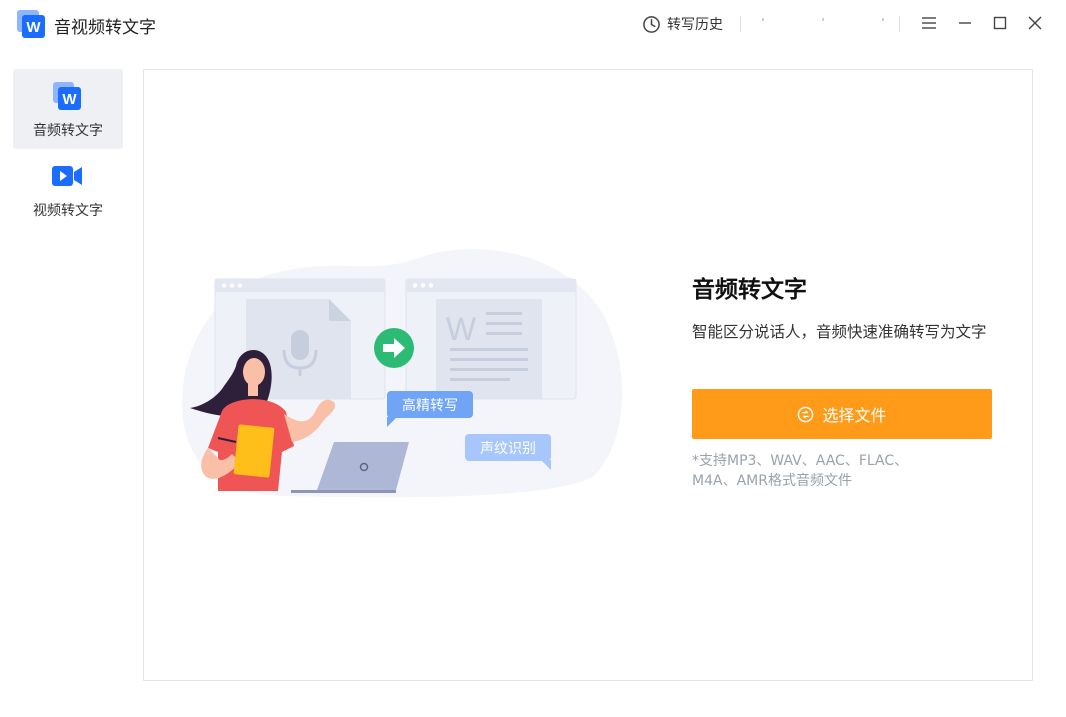 The width and height of the screenshot is (1066, 717). What do you see at coordinates (508, 452) in the screenshot?
I see `badge-voiceprint-recognition: 声纹识别` at bounding box center [508, 452].